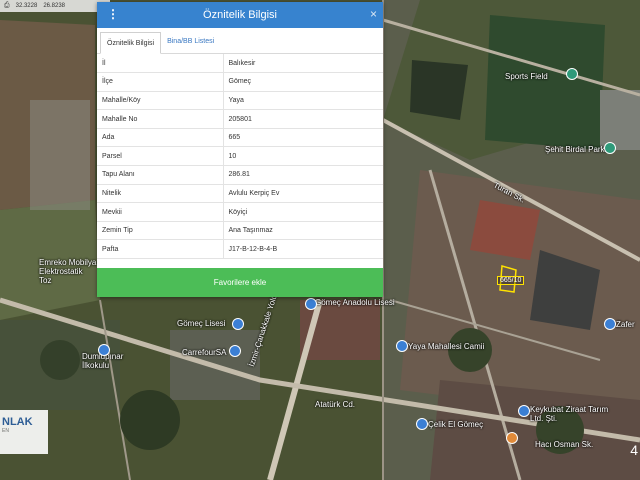  I want to click on table-row: Pafta J17-B-12-B-4-B, so click(240, 249).